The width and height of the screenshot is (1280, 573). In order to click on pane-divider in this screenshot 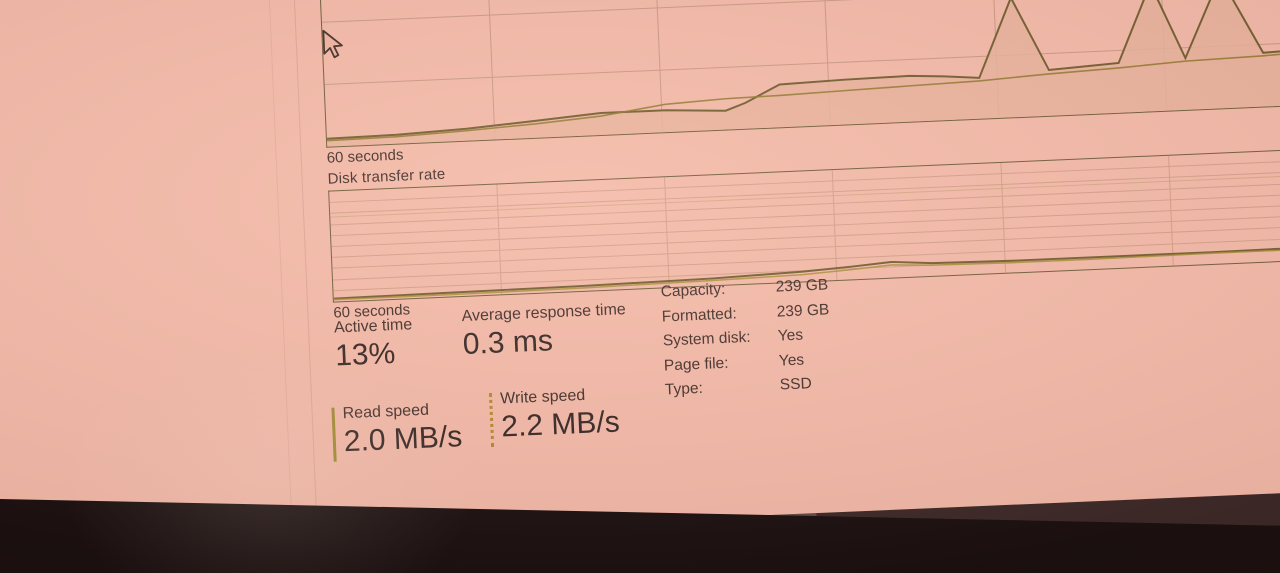, I will do `click(305, 264)`.